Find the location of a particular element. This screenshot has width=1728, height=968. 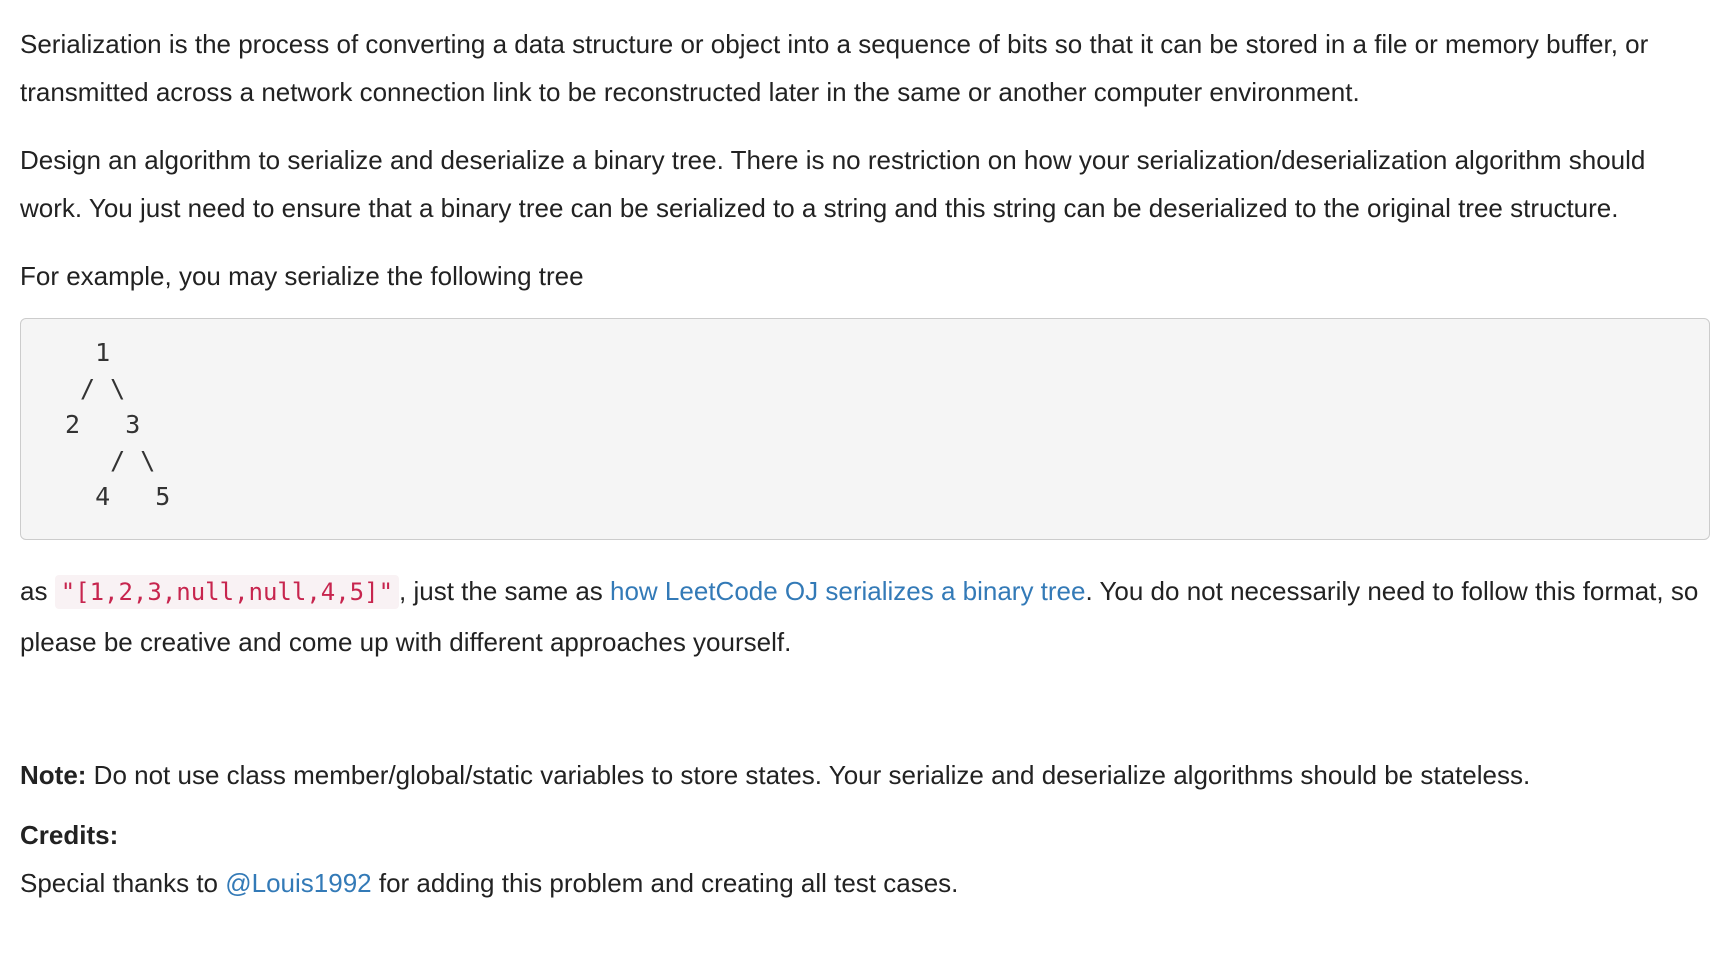

credits-label: Credits: is located at coordinates (69, 835).